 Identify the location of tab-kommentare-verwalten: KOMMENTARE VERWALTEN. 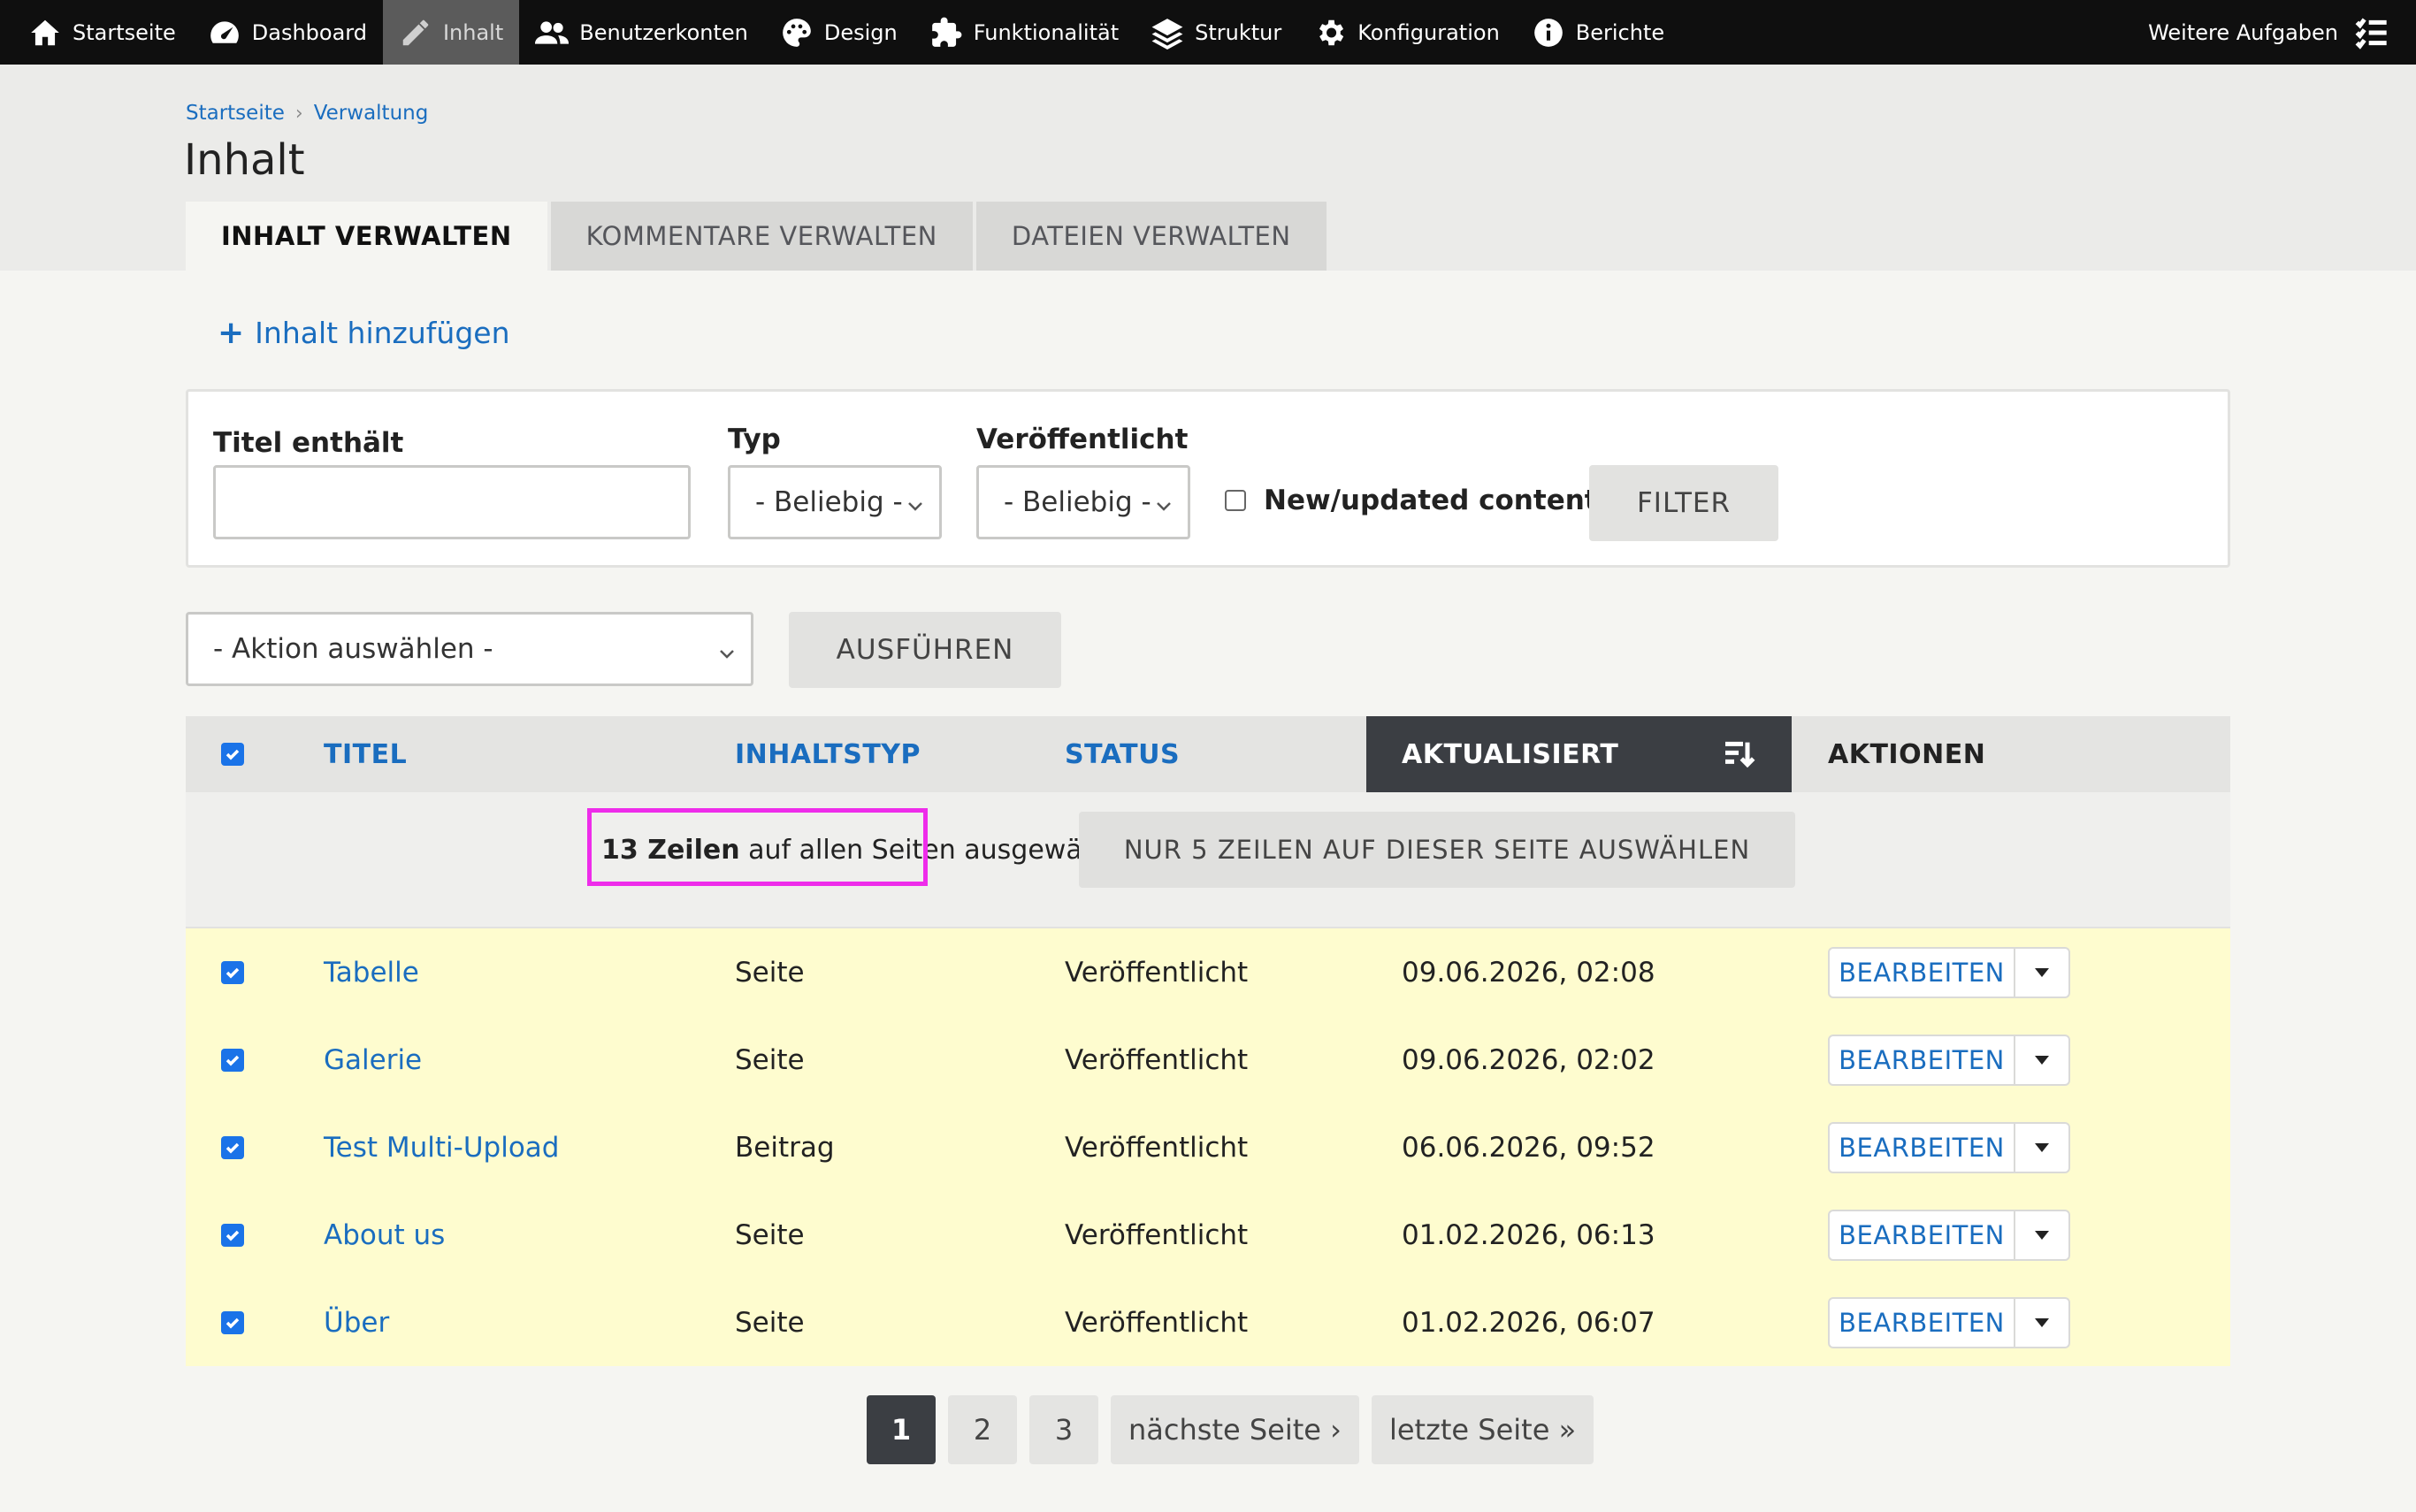
(762, 236).